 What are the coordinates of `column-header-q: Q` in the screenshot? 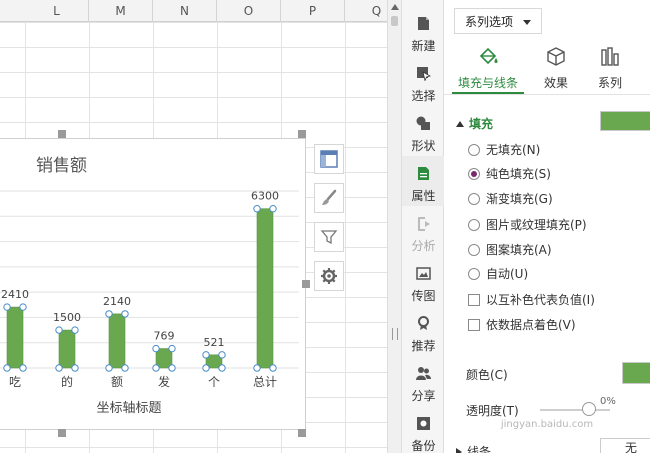 It's located at (366, 11).